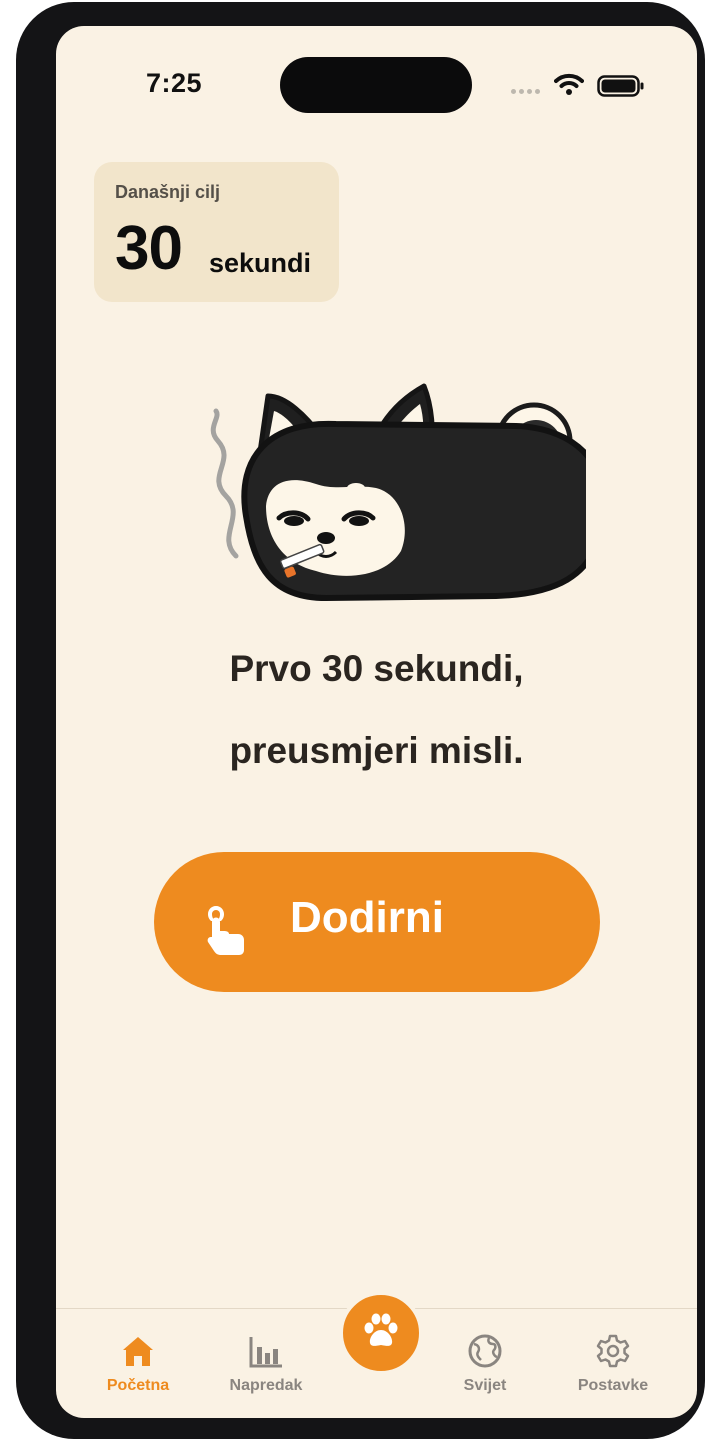  What do you see at coordinates (174, 83) in the screenshot?
I see `status-time: 7:25` at bounding box center [174, 83].